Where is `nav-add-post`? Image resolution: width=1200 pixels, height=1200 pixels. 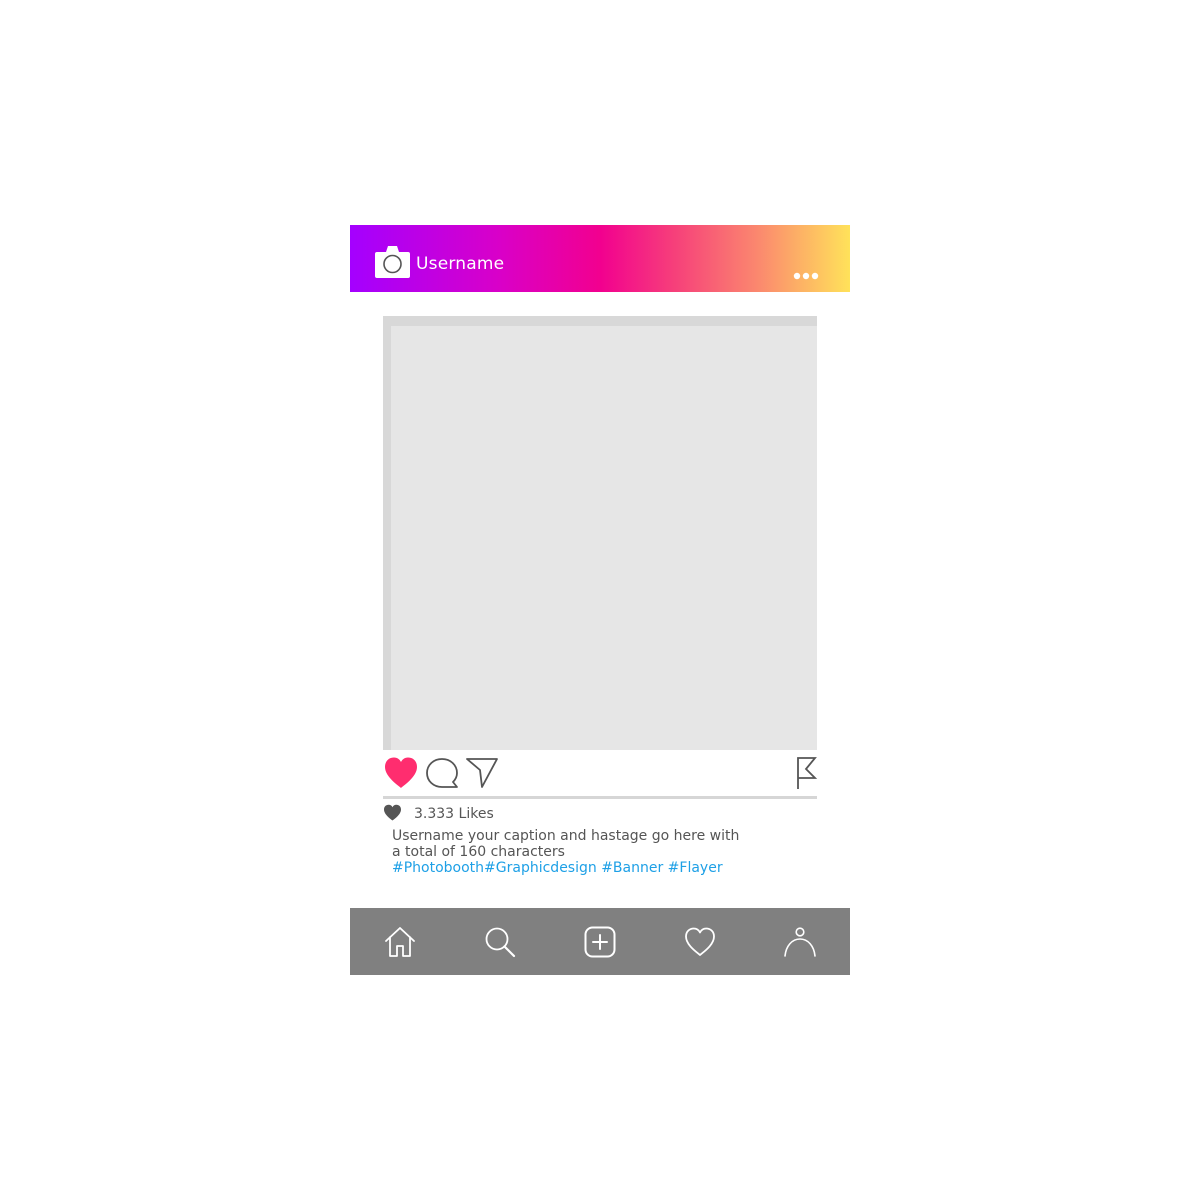
nav-add-post is located at coordinates (600, 941).